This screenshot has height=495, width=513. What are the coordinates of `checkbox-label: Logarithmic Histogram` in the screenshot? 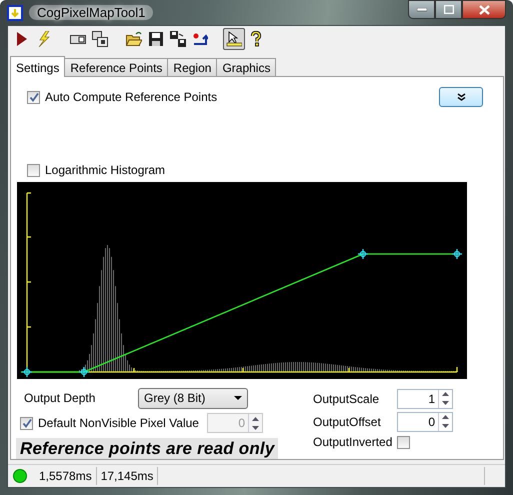 It's located at (105, 170).